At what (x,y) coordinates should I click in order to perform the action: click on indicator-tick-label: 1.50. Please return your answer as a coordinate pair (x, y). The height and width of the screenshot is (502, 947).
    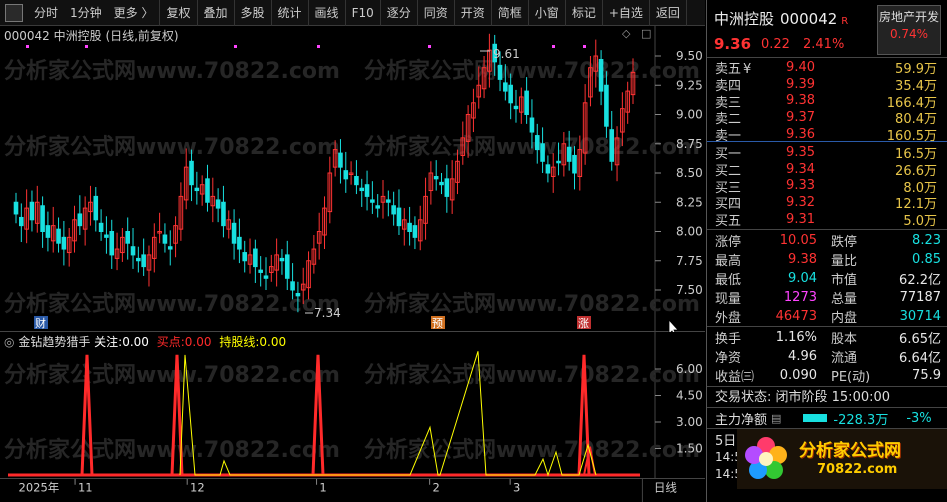
    Looking at the image, I should click on (689, 449).